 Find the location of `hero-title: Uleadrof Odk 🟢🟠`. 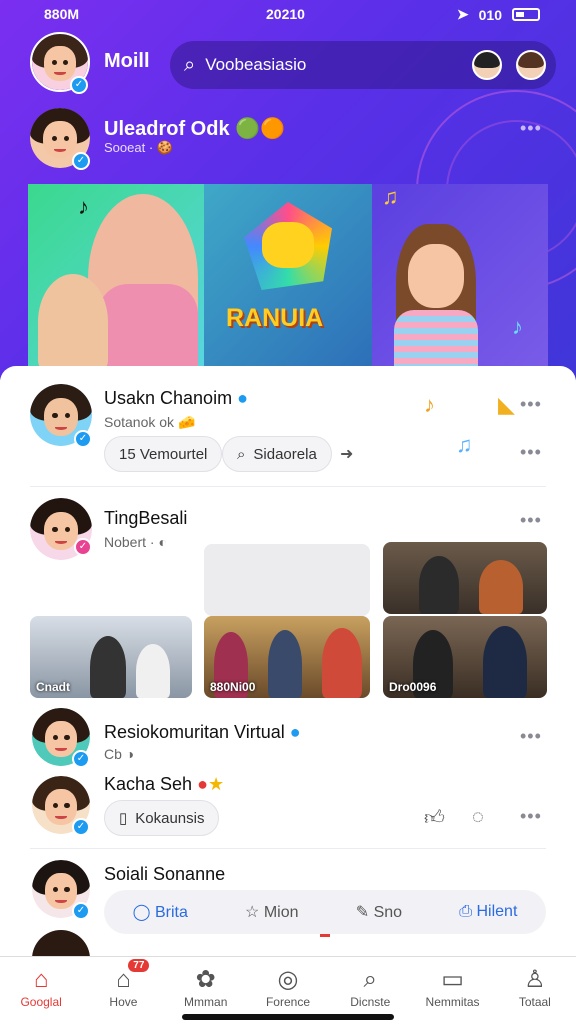

hero-title: Uleadrof Odk 🟢🟠 is located at coordinates (194, 129).